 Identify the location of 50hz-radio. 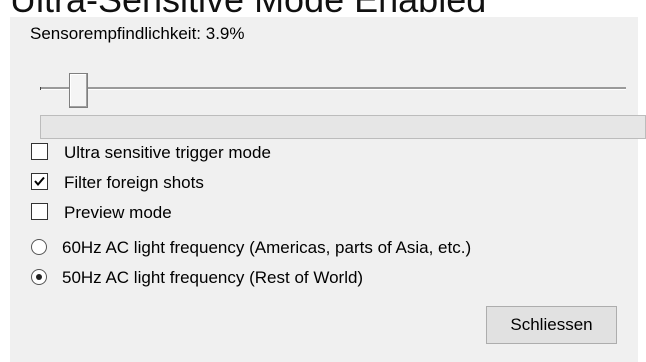
(39, 277).